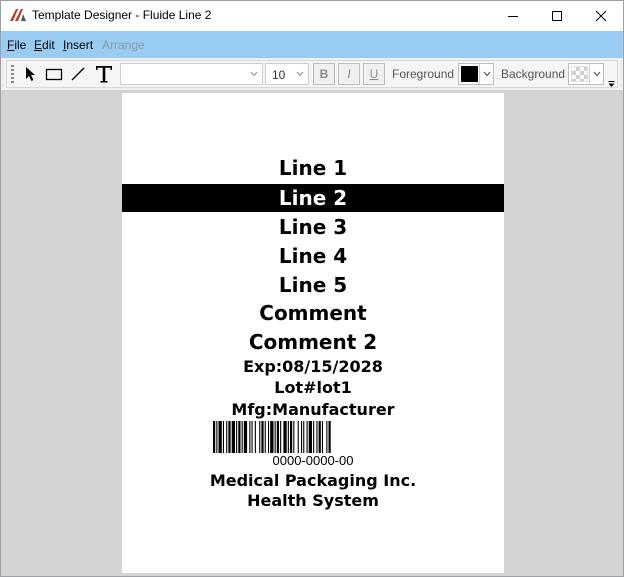 The width and height of the screenshot is (624, 577). What do you see at coordinates (313, 285) in the screenshot?
I see `label-line-5: Line 5` at bounding box center [313, 285].